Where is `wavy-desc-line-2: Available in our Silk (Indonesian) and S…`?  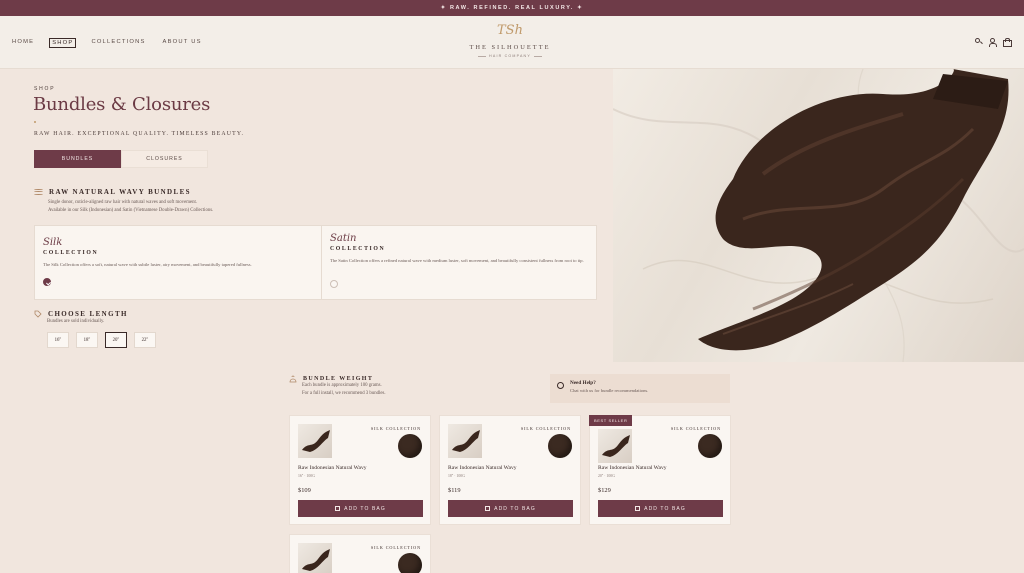 wavy-desc-line-2: Available in our Silk (Indonesian) and S… is located at coordinates (131, 210).